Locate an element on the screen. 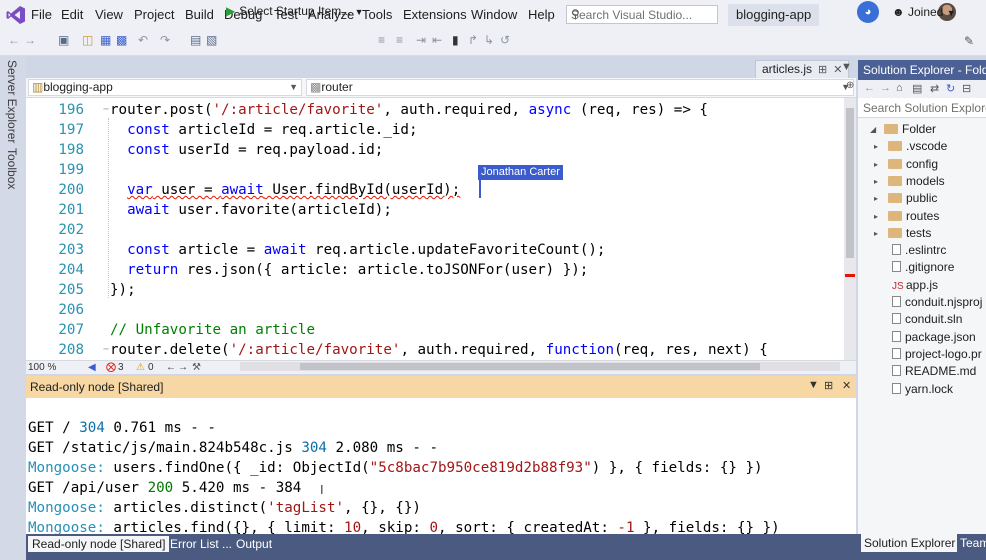  solution-search-input: Search Solution Explore is located at coordinates (922, 108).